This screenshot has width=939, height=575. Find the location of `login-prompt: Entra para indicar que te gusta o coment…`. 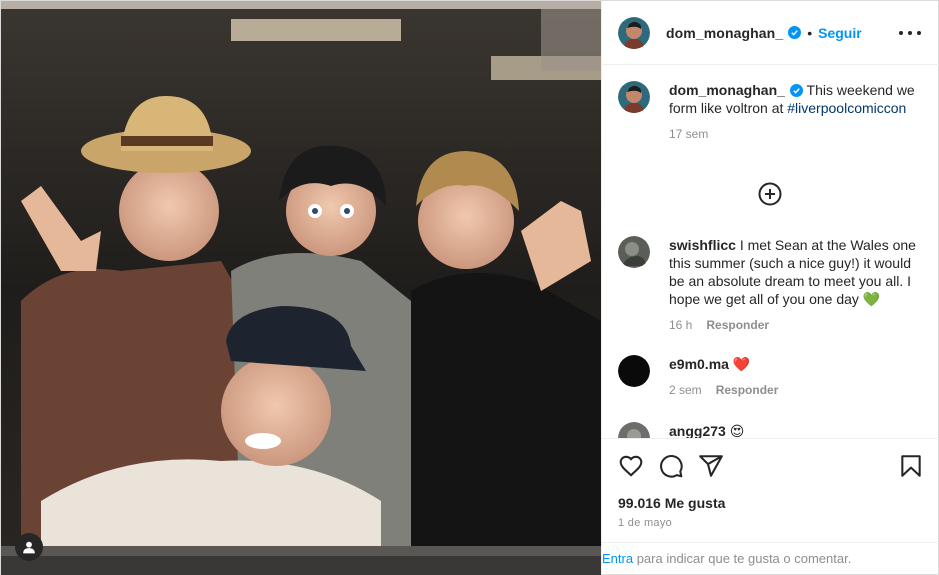

login-prompt: Entra para indicar que te gusta o coment… is located at coordinates (770, 558).